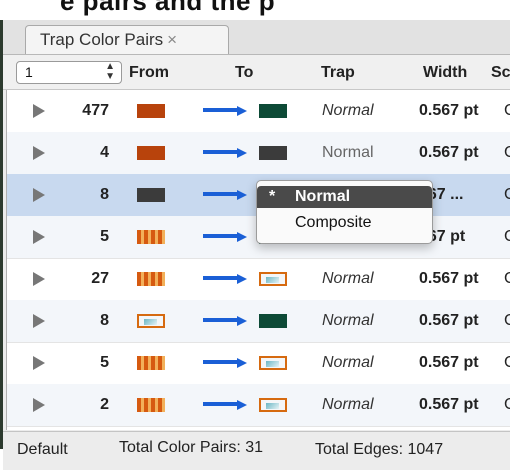 This screenshot has width=510, height=470. Describe the element at coordinates (168, 8) in the screenshot. I see `cut-off-heading: e pairs and the p` at that location.